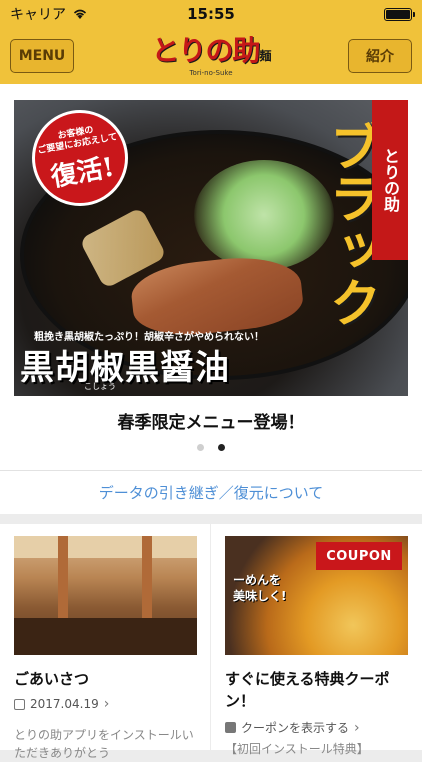  Describe the element at coordinates (359, 556) in the screenshot. I see `coupon-badge: COUPON` at that location.